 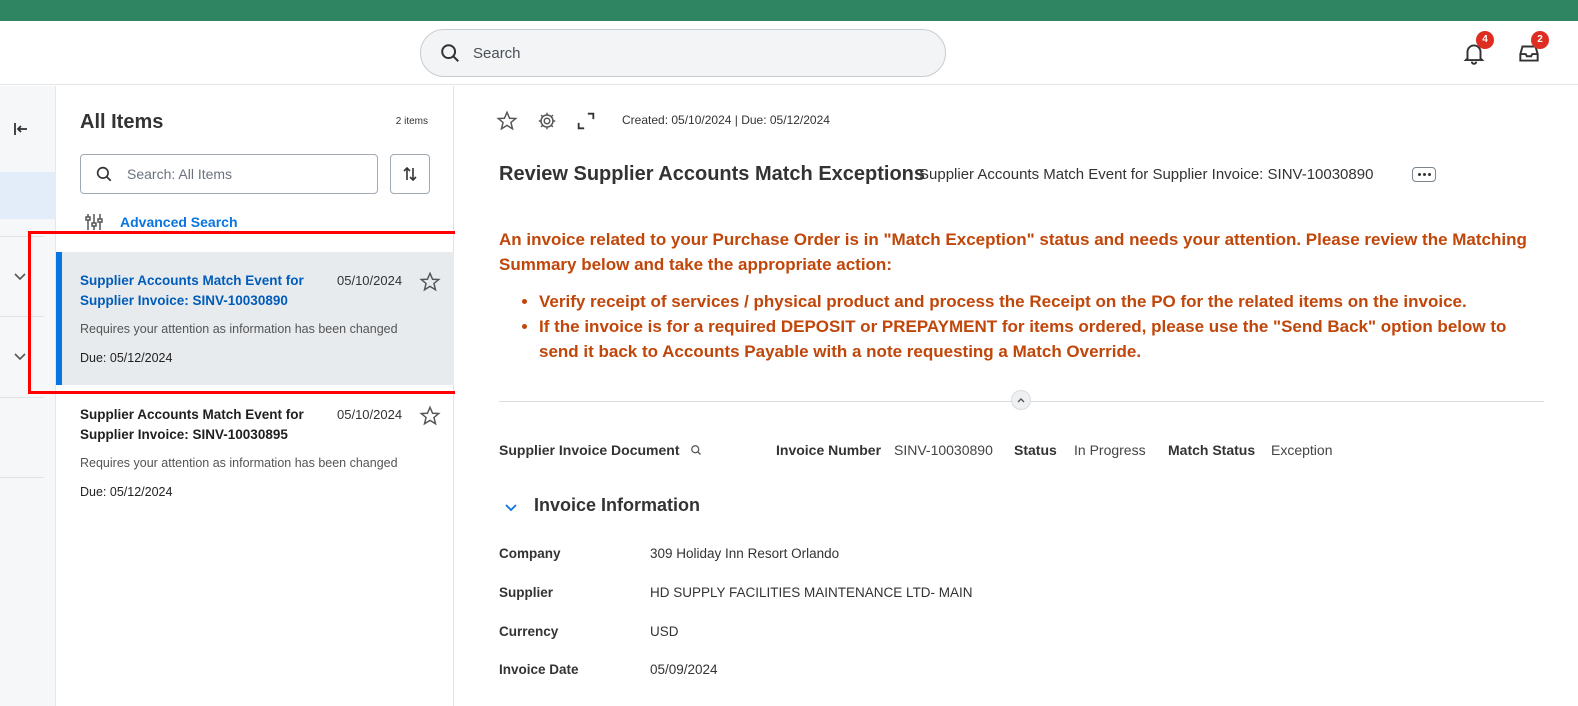 I want to click on gear-icon, so click(x=547, y=121).